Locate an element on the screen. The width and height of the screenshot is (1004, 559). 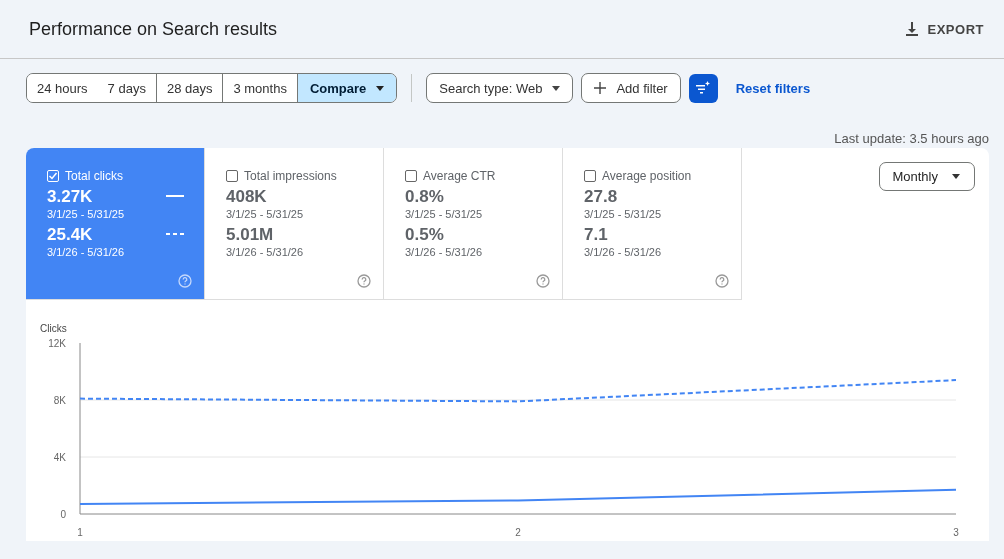
x-tick-label: 2 is located at coordinates (518, 532).